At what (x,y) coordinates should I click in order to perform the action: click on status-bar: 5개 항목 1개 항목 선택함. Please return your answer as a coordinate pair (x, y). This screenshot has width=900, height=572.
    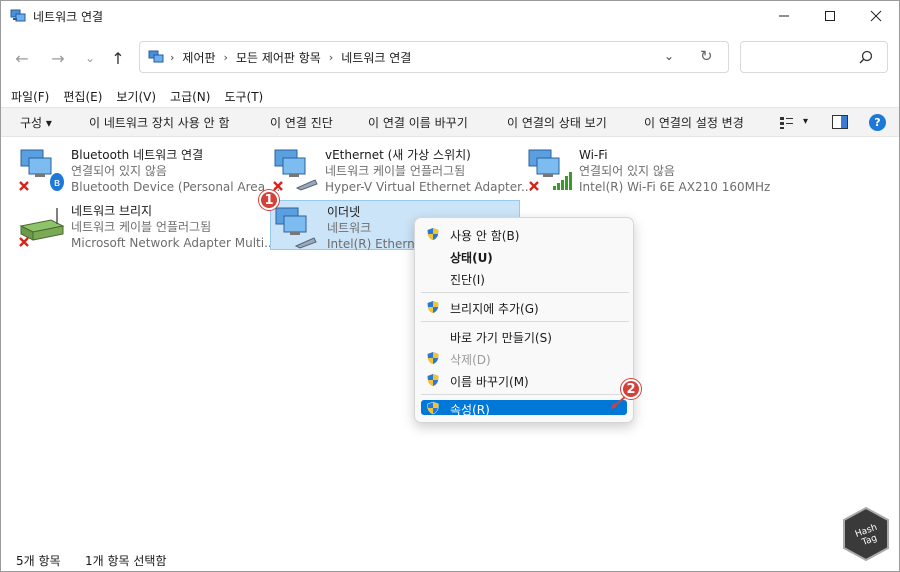
    Looking at the image, I should click on (450, 559).